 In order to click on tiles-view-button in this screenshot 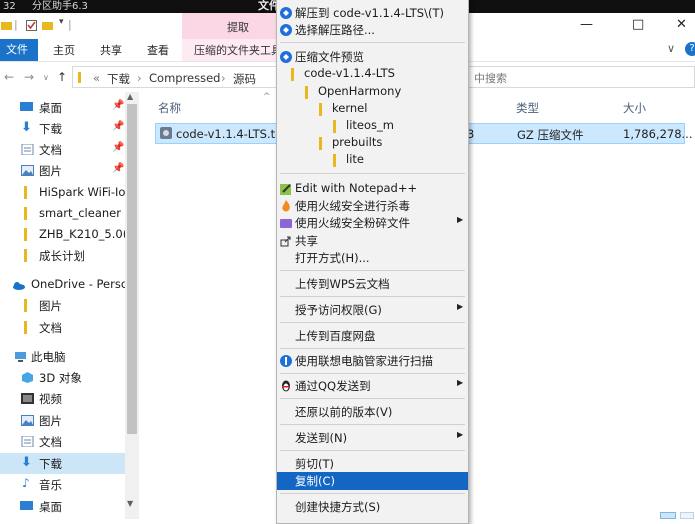, I will do `click(687, 515)`.